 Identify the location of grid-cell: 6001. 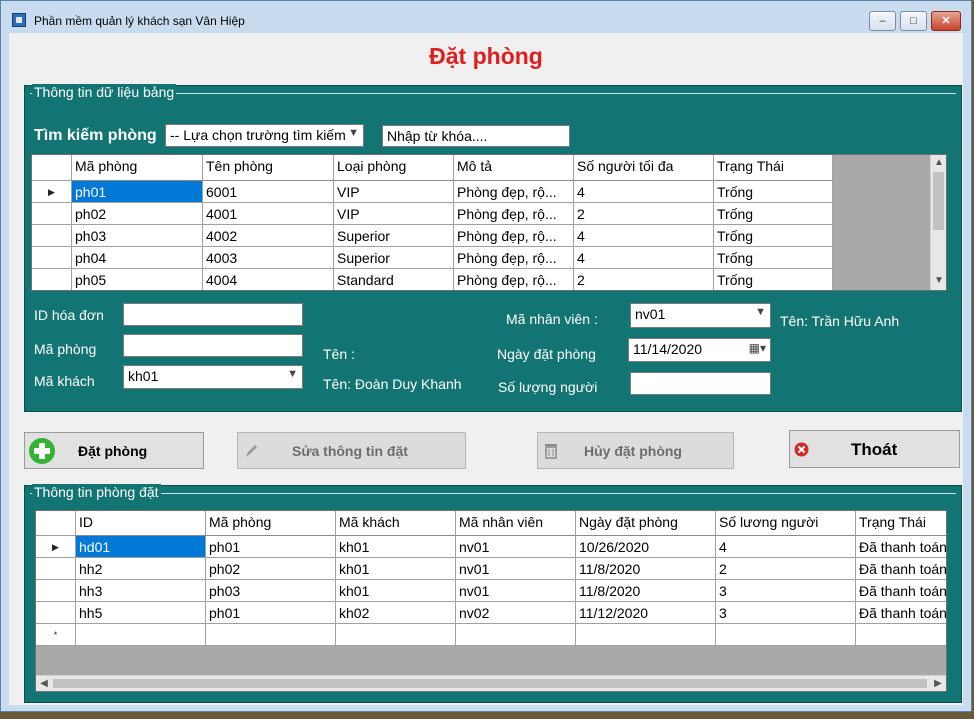
(268, 192).